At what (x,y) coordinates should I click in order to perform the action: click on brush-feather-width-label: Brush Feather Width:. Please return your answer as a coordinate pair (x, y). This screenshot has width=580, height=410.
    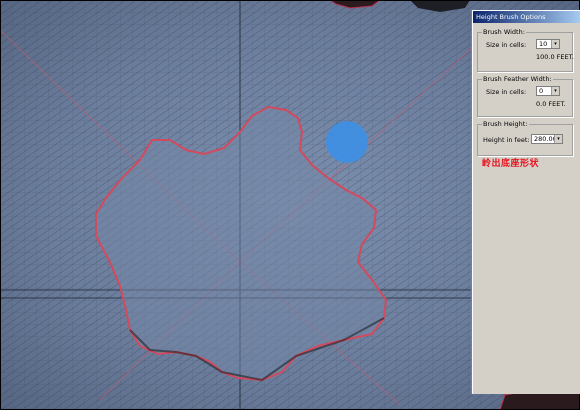
    Looking at the image, I should click on (517, 79).